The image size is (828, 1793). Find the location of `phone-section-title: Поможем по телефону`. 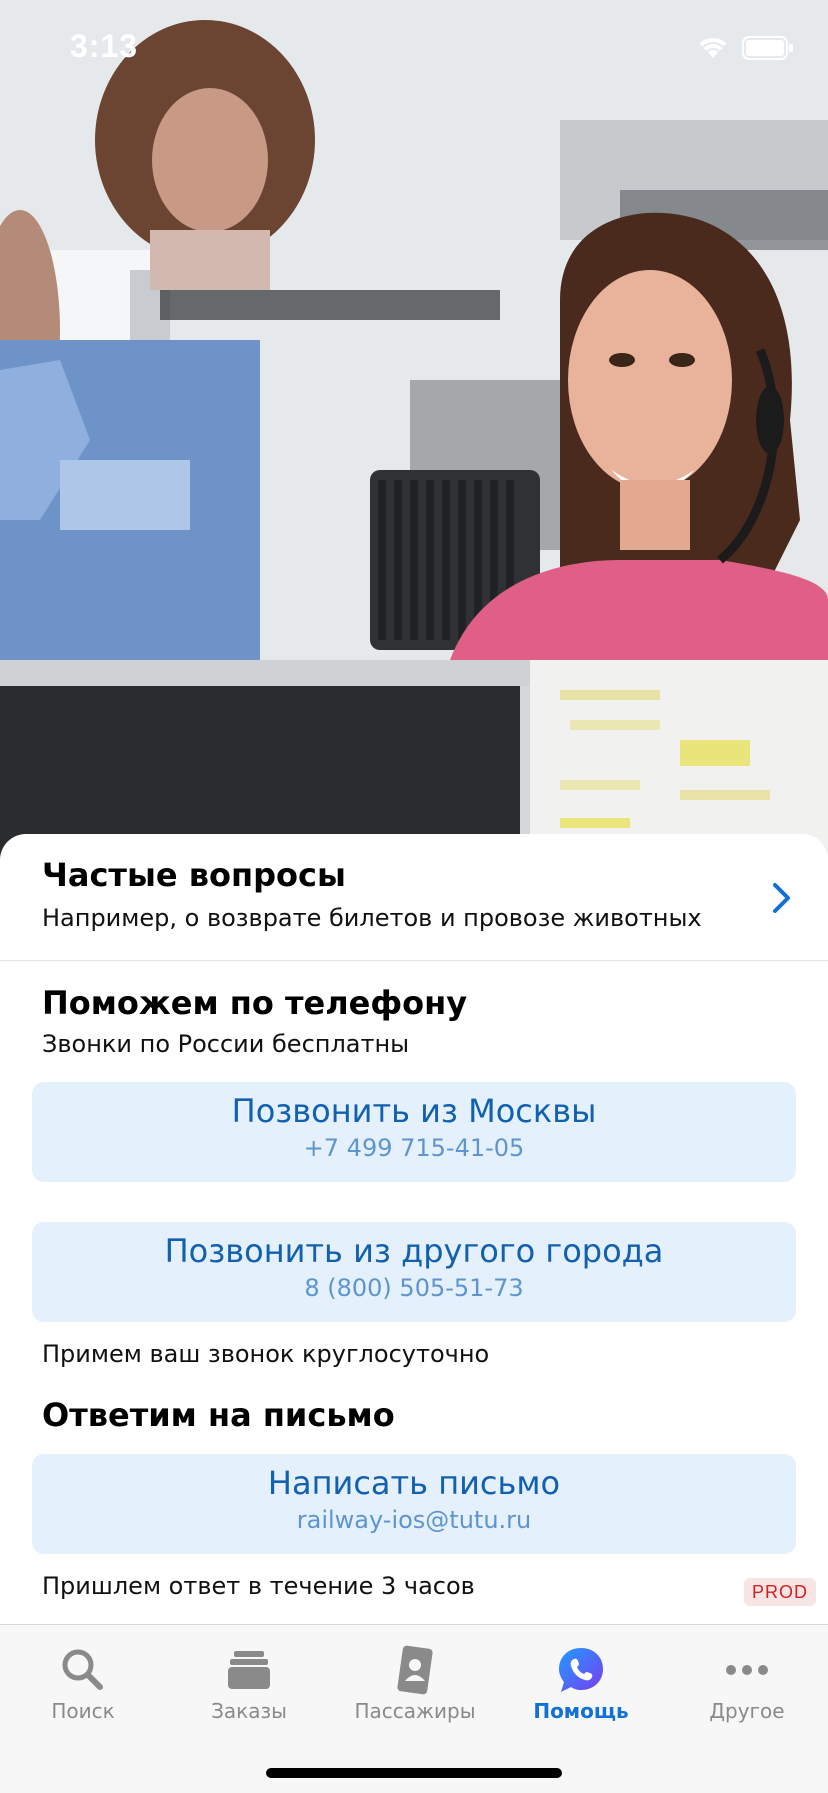

phone-section-title: Поможем по телефону is located at coordinates (255, 1003).